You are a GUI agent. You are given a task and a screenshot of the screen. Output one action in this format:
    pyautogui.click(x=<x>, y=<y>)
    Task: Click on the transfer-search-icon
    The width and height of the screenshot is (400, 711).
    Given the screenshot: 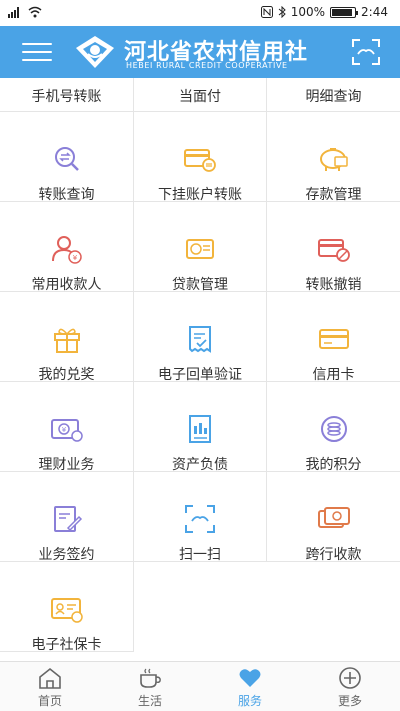 What is the action you would take?
    pyautogui.click(x=66, y=159)
    